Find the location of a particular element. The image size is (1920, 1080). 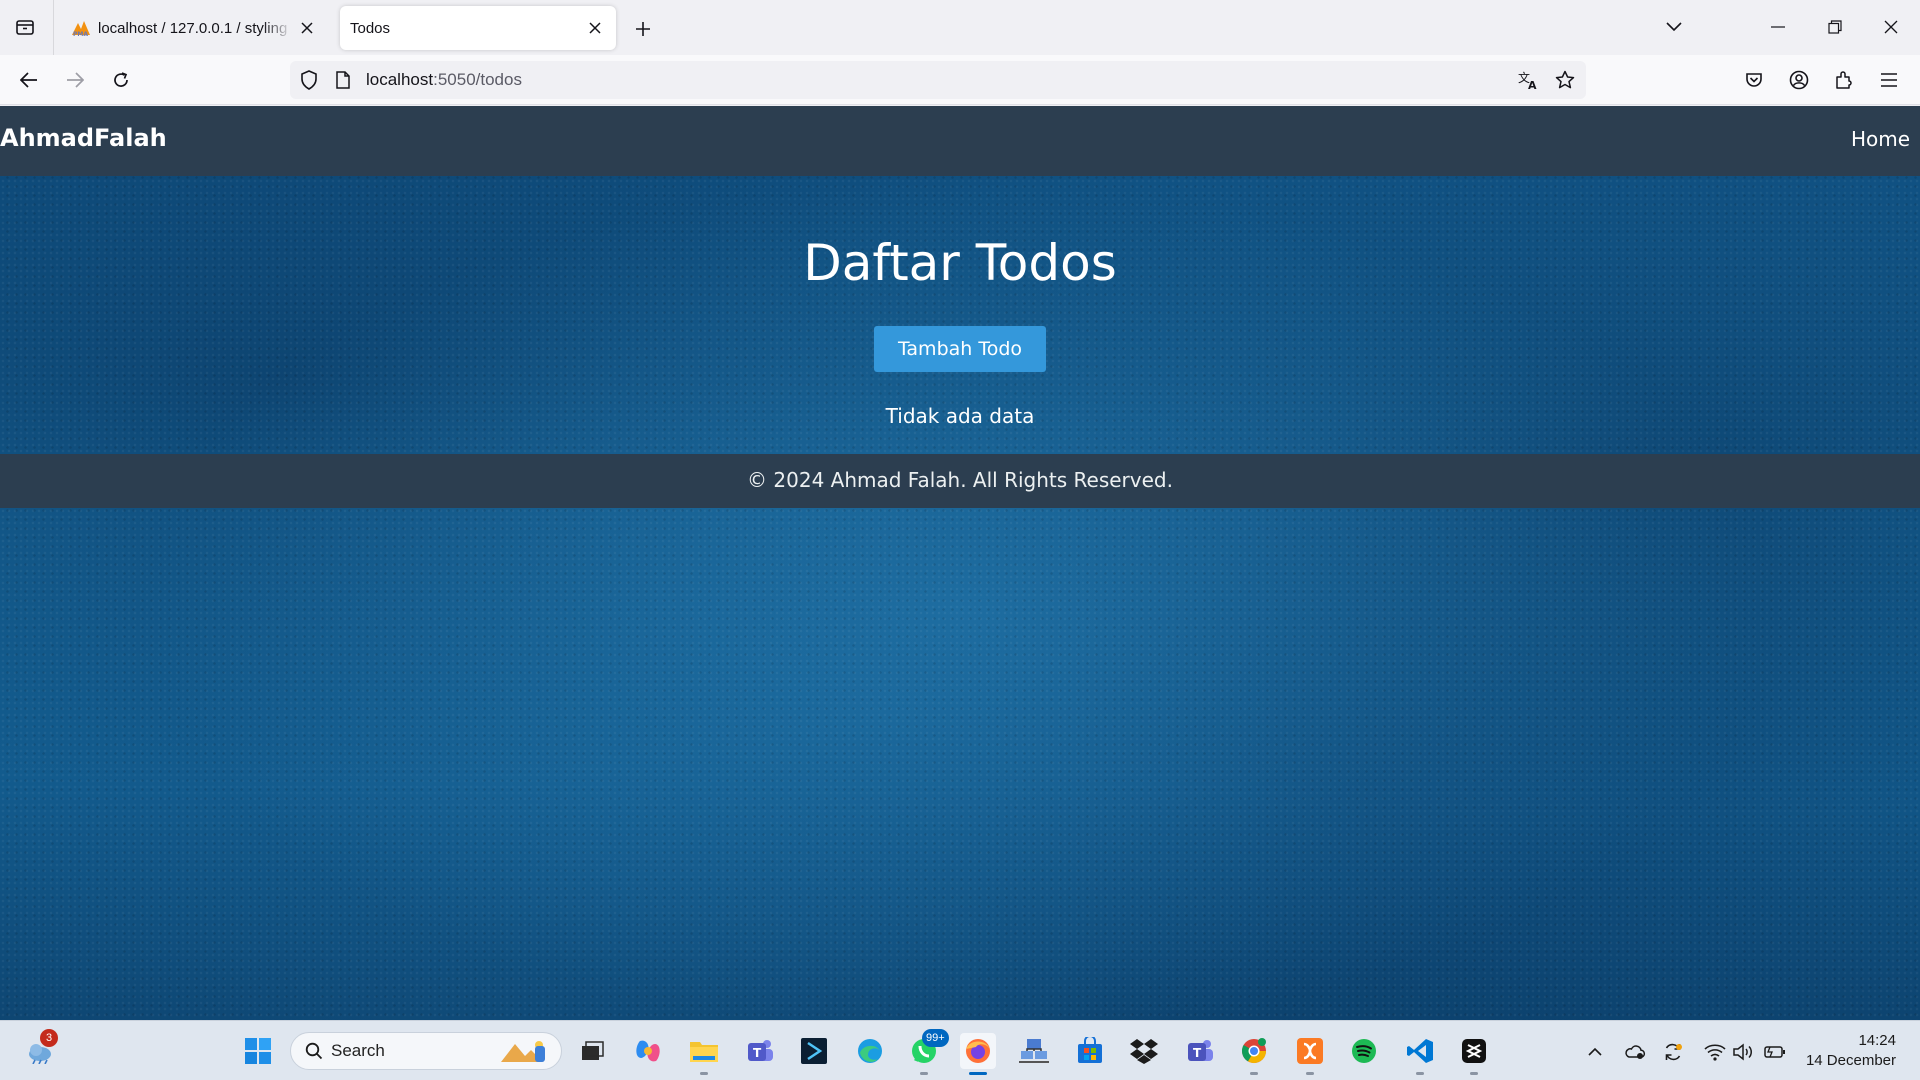

footer-copyright: © 2024 Ahmad Falah. All Rights Reserved. is located at coordinates (960, 480).